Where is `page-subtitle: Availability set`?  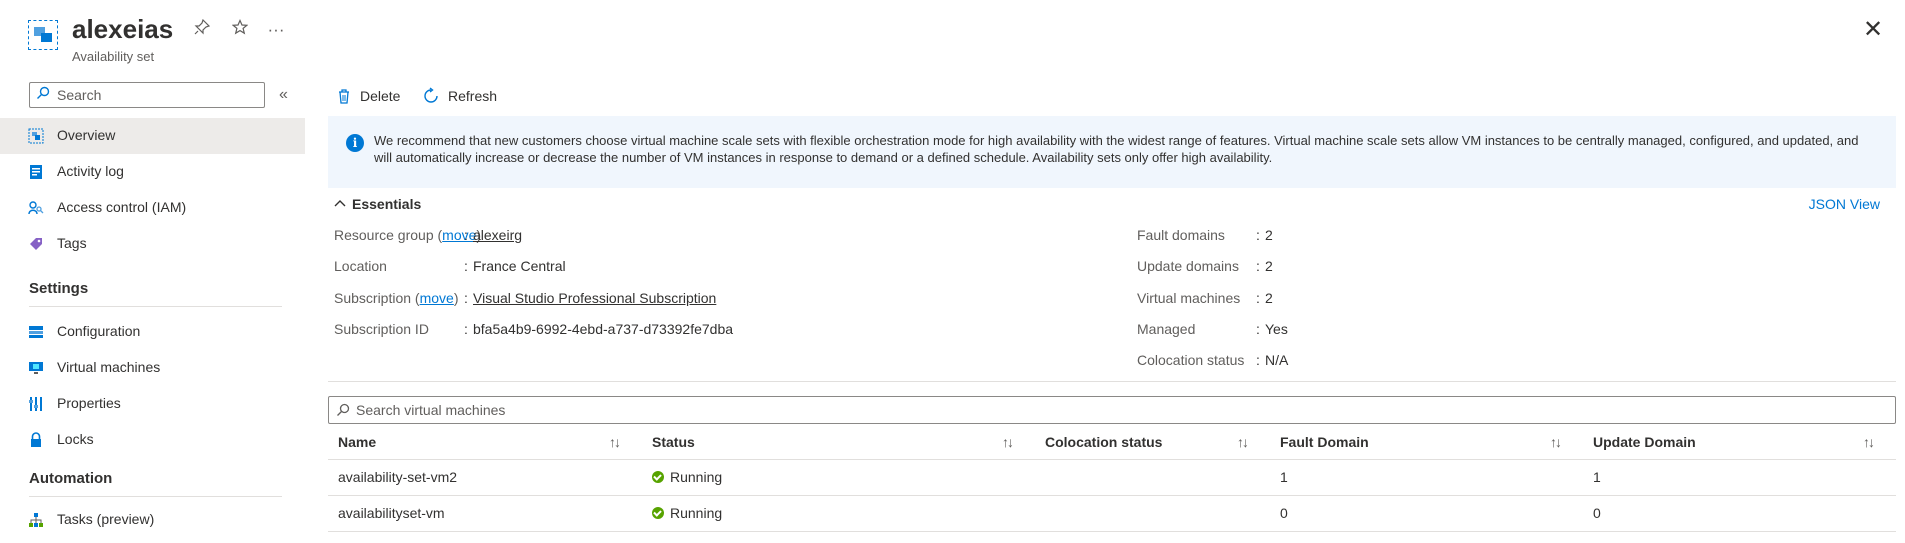
page-subtitle: Availability set is located at coordinates (113, 56).